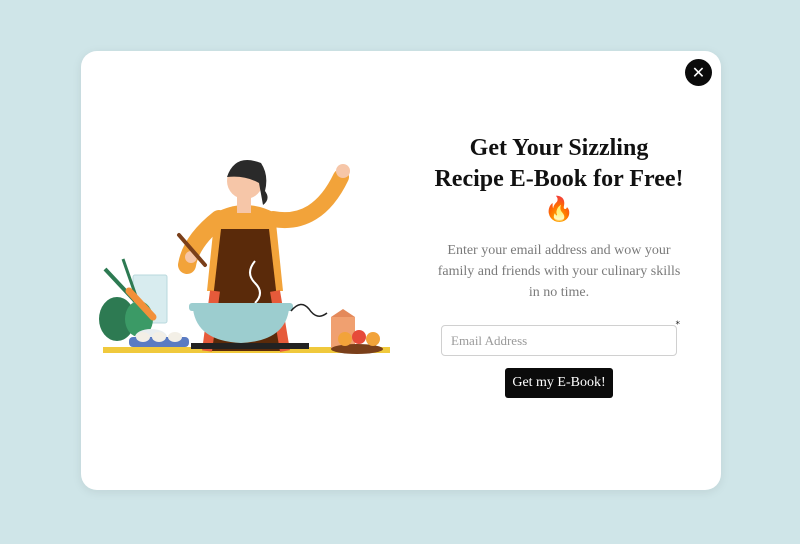  I want to click on close-icon: ✕, so click(698, 72).